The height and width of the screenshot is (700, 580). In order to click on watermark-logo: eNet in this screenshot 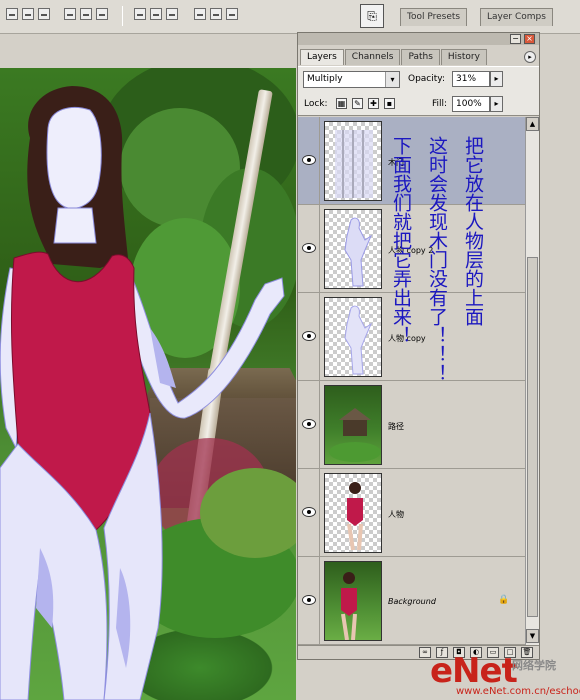, I will do `click(474, 671)`.